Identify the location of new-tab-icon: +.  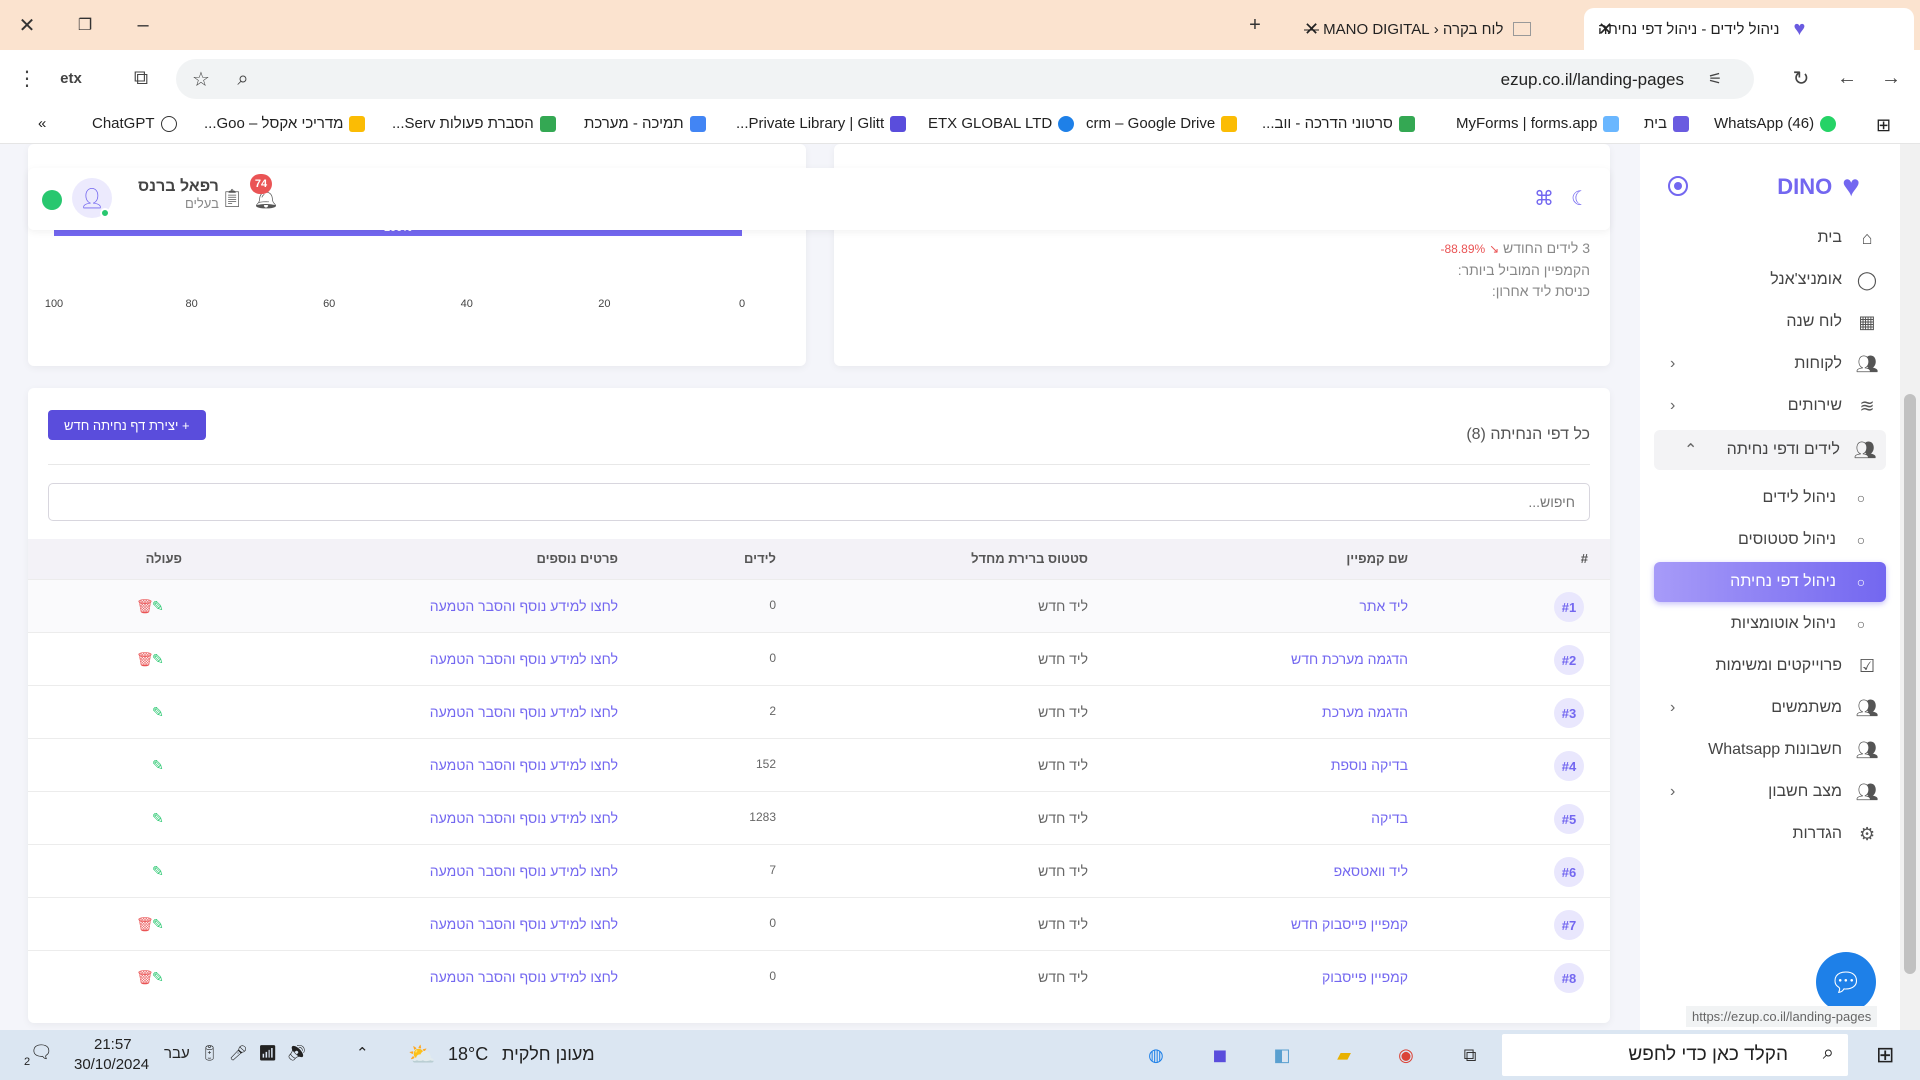
(1255, 25).